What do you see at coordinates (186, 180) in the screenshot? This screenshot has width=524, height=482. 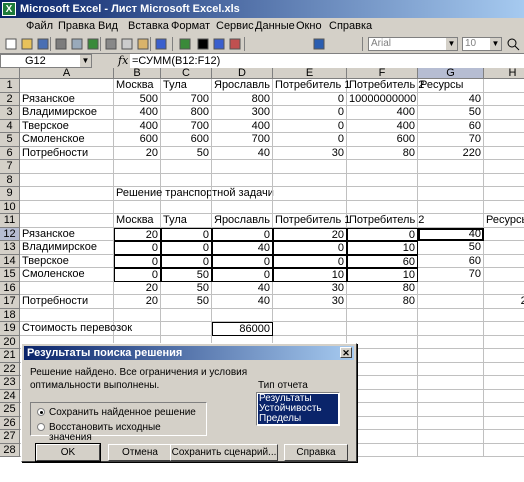 I see `cell-c8` at bounding box center [186, 180].